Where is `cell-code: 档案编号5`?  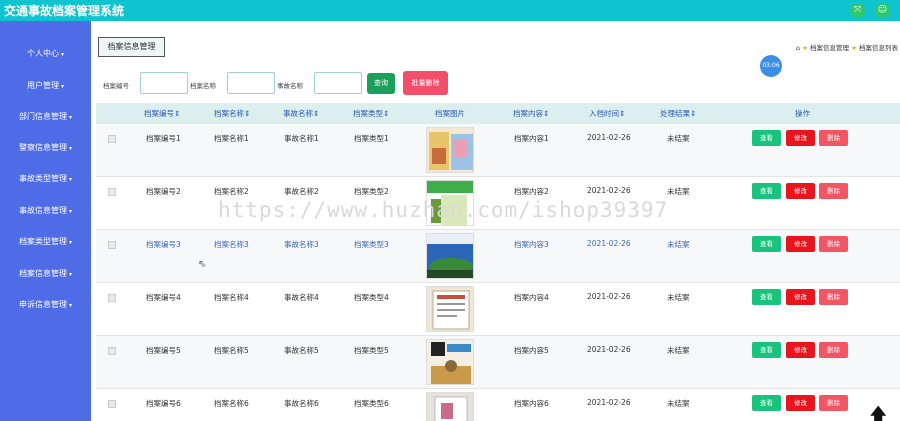
cell-code: 档案编号5 is located at coordinates (163, 350).